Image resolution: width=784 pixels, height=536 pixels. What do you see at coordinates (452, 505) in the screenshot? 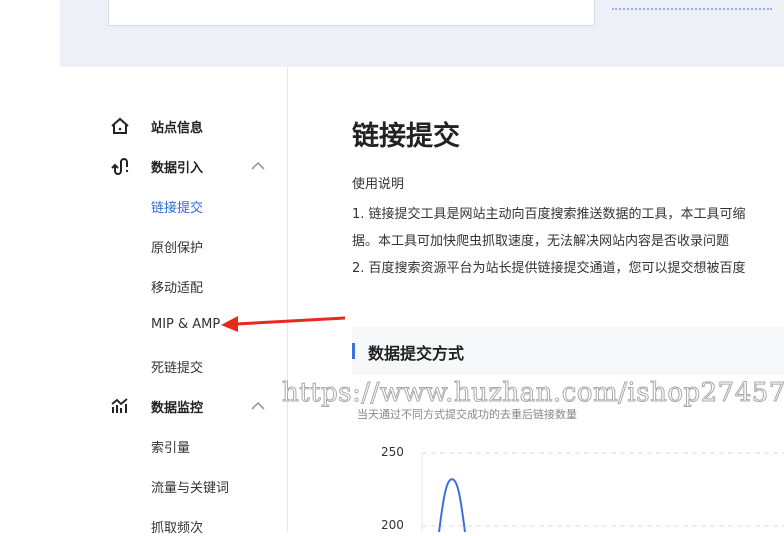
I see `series-line` at bounding box center [452, 505].